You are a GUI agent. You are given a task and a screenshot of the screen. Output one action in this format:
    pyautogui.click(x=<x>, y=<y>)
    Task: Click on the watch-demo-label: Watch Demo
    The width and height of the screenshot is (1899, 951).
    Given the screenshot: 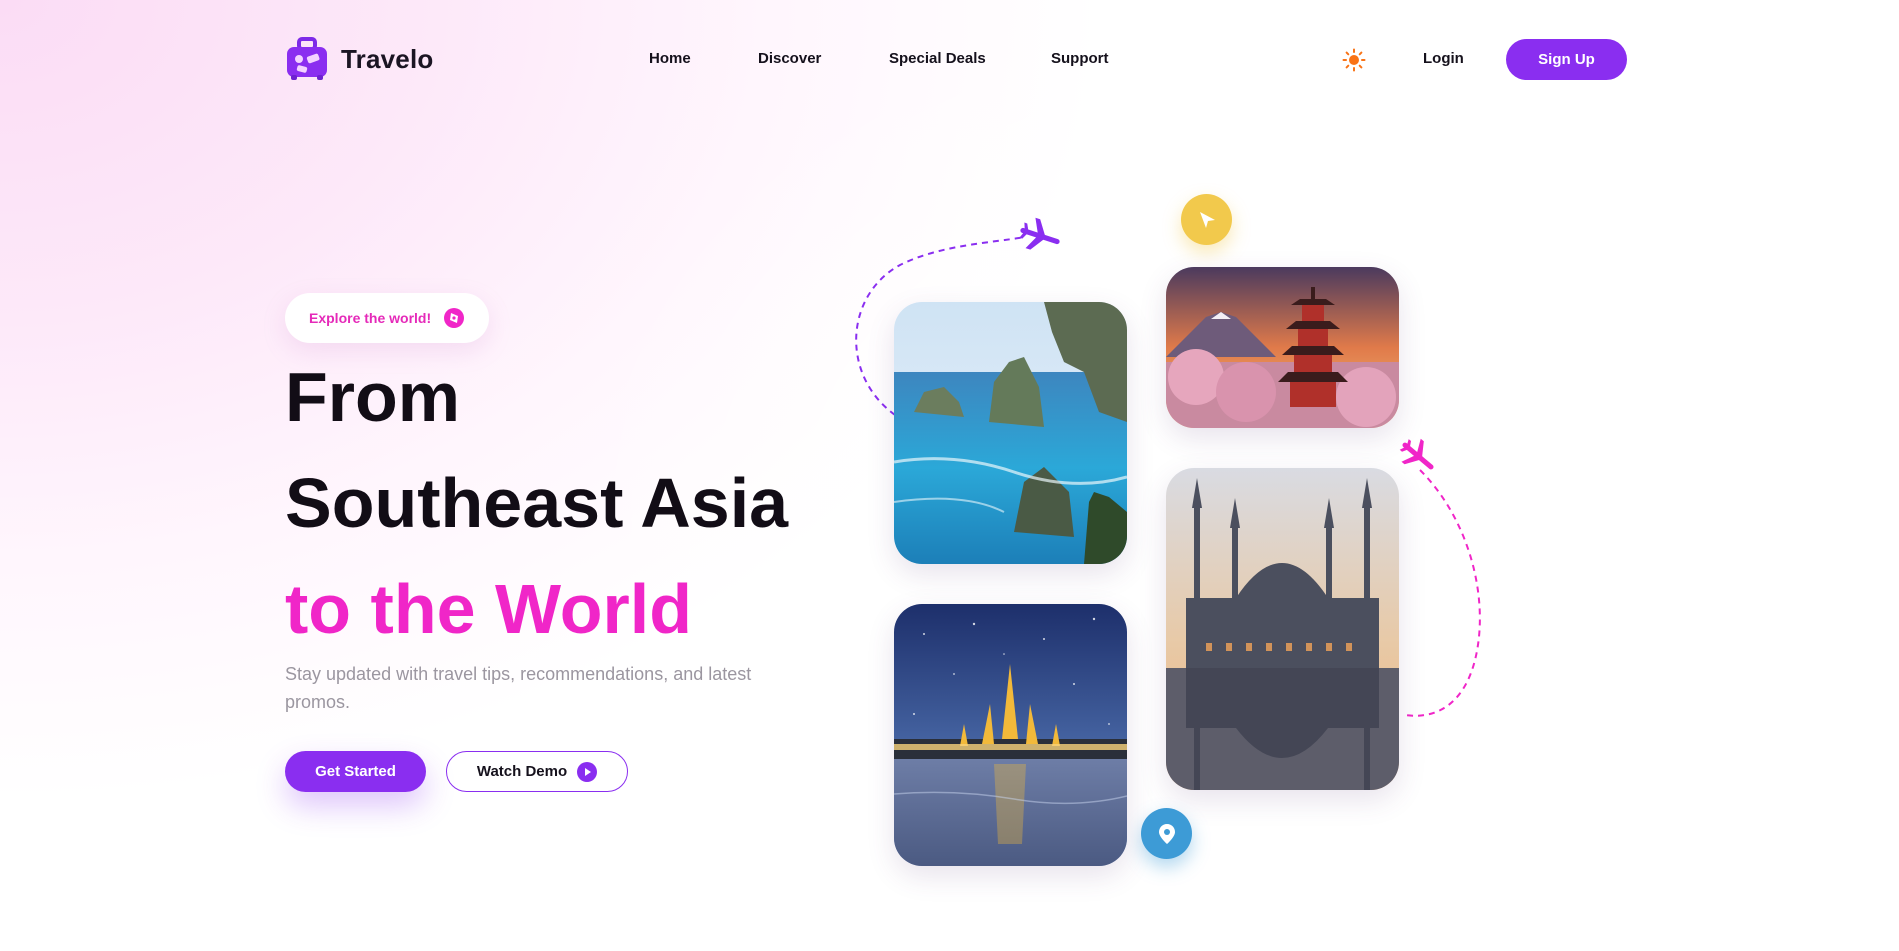 What is the action you would take?
    pyautogui.click(x=522, y=771)
    